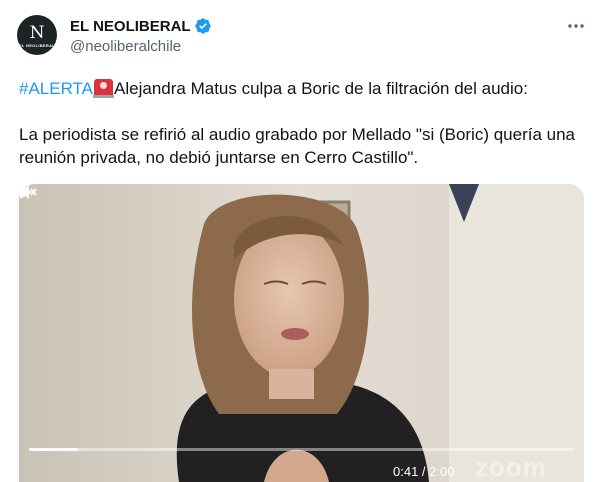  I want to click on volume-muted-icon, so click(28, 192).